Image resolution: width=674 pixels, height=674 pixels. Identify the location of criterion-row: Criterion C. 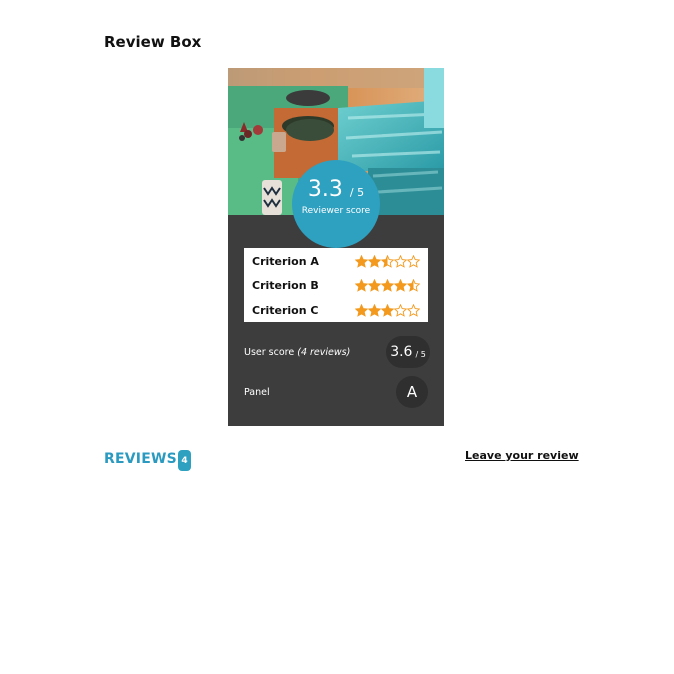
(336, 310).